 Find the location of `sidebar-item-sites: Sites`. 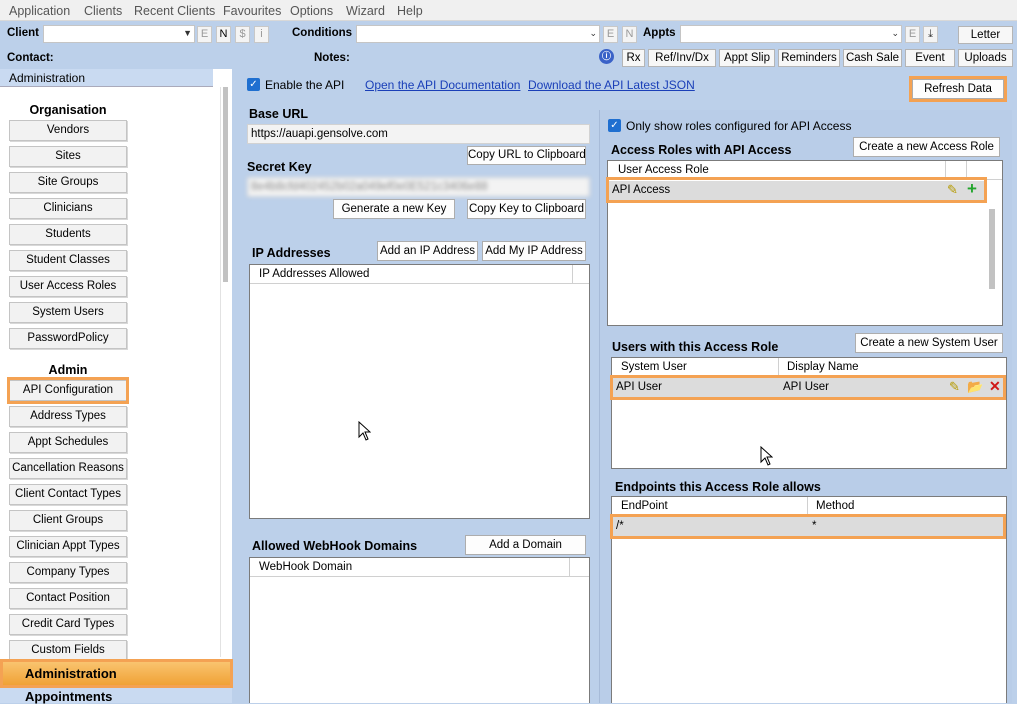

sidebar-item-sites: Sites is located at coordinates (68, 156).